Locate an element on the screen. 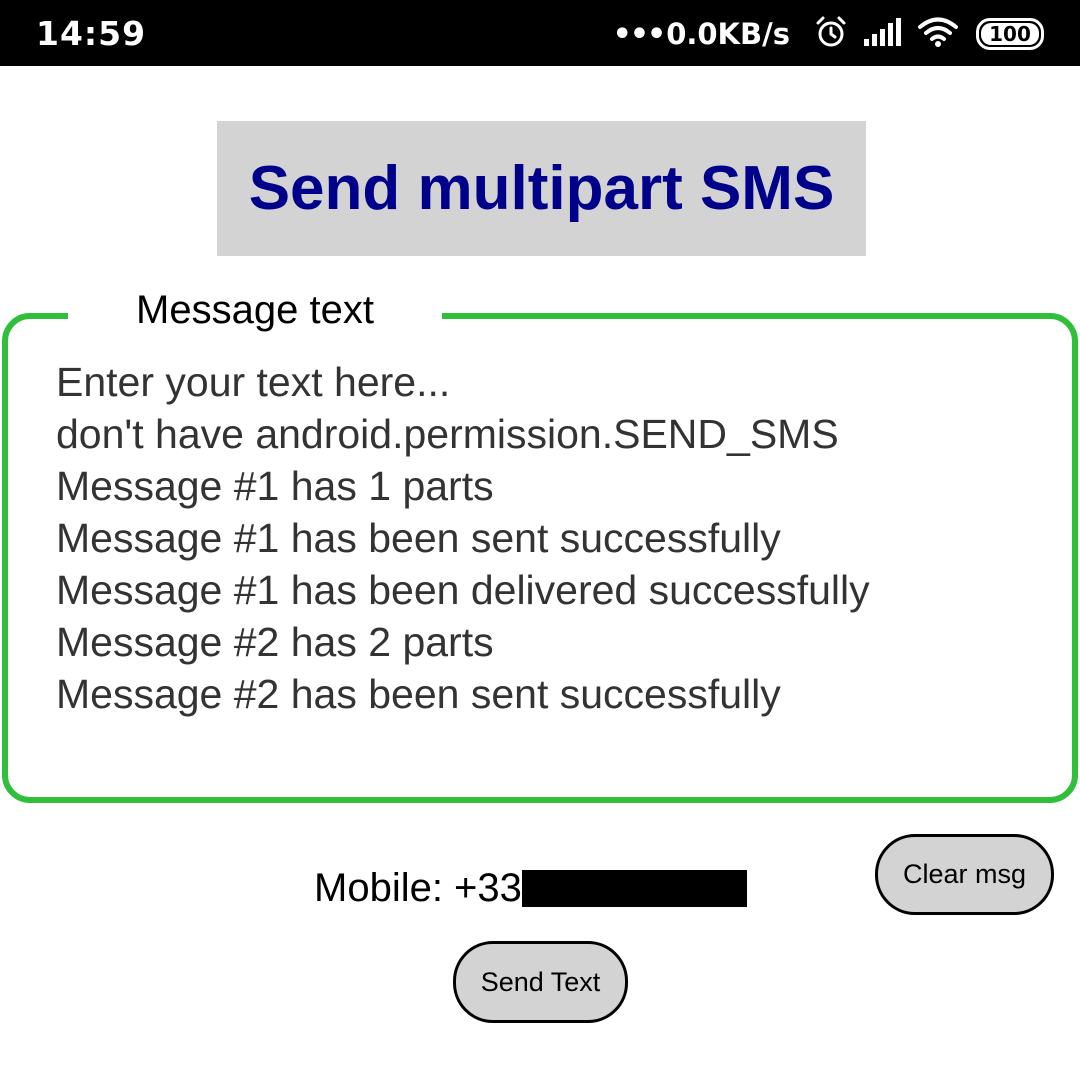 This screenshot has width=1080, height=1089. status-indicators: ••• 0.0KB/s 100 is located at coordinates (828, 34).